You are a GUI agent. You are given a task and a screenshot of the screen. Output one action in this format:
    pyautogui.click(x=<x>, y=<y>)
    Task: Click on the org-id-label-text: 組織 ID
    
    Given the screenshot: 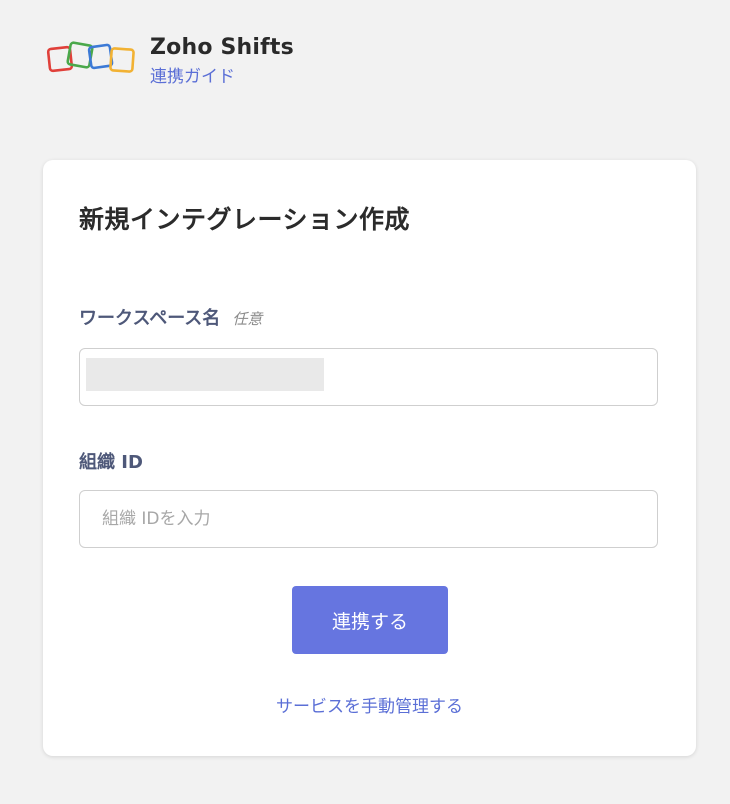 What is the action you would take?
    pyautogui.click(x=111, y=462)
    